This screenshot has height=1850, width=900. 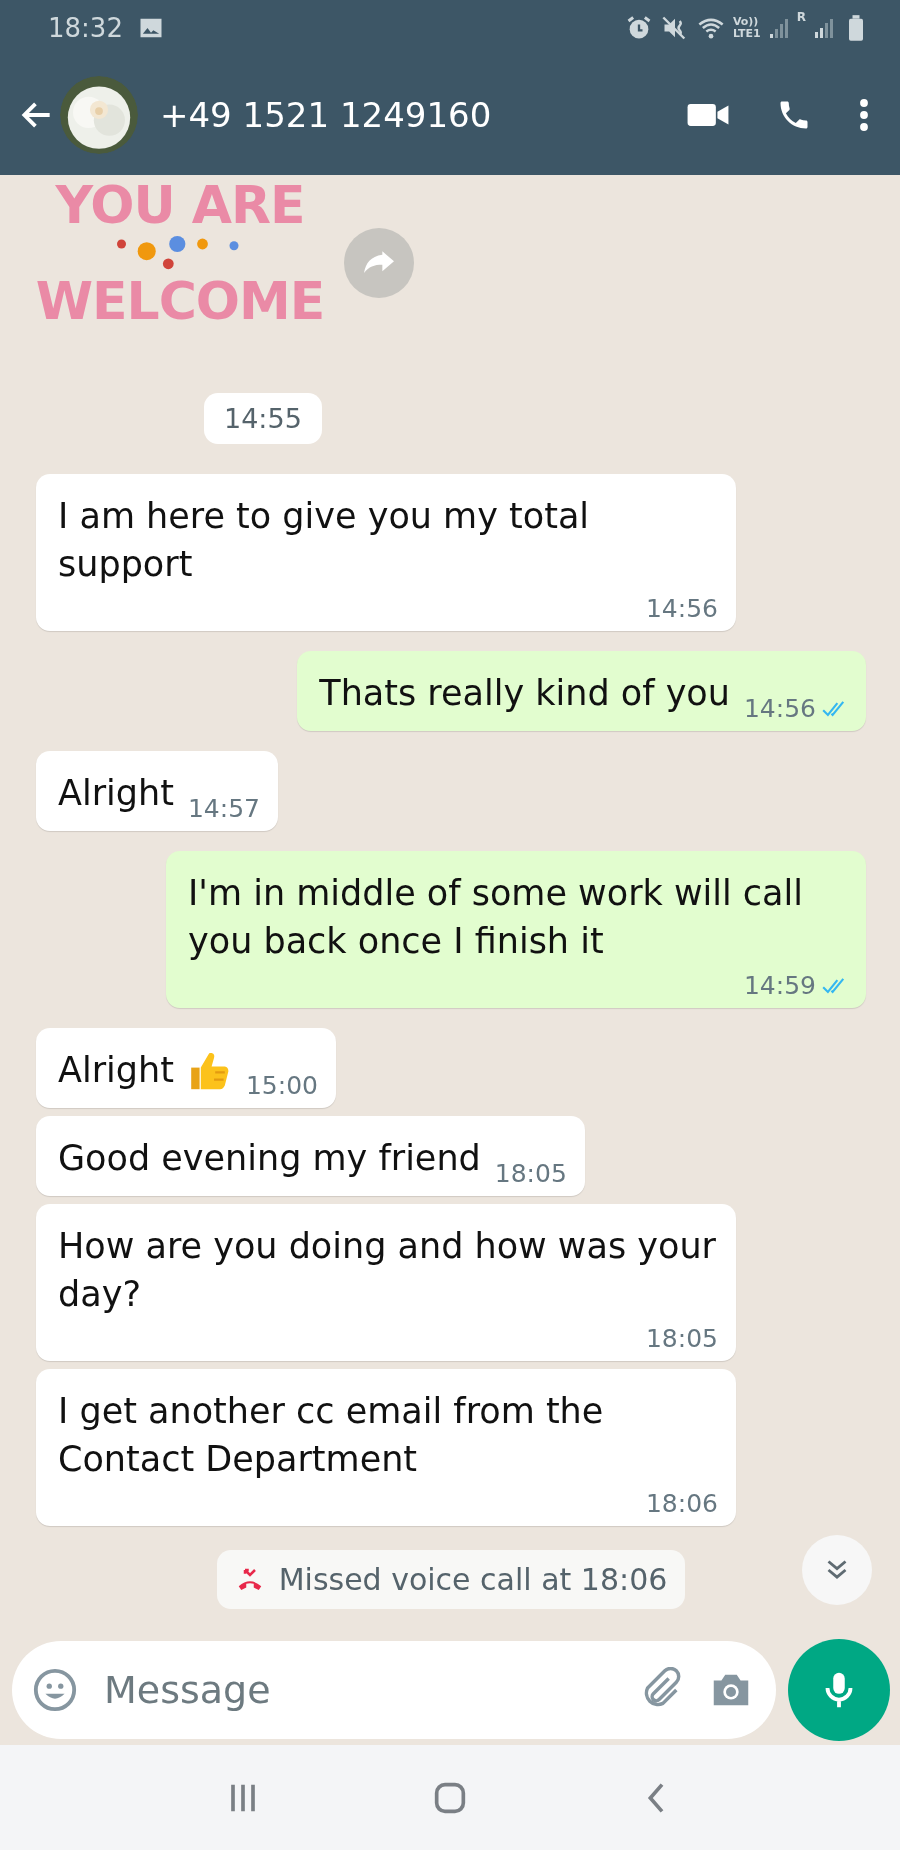 I want to click on contact-name: +49 1521 1249160, so click(x=423, y=115).